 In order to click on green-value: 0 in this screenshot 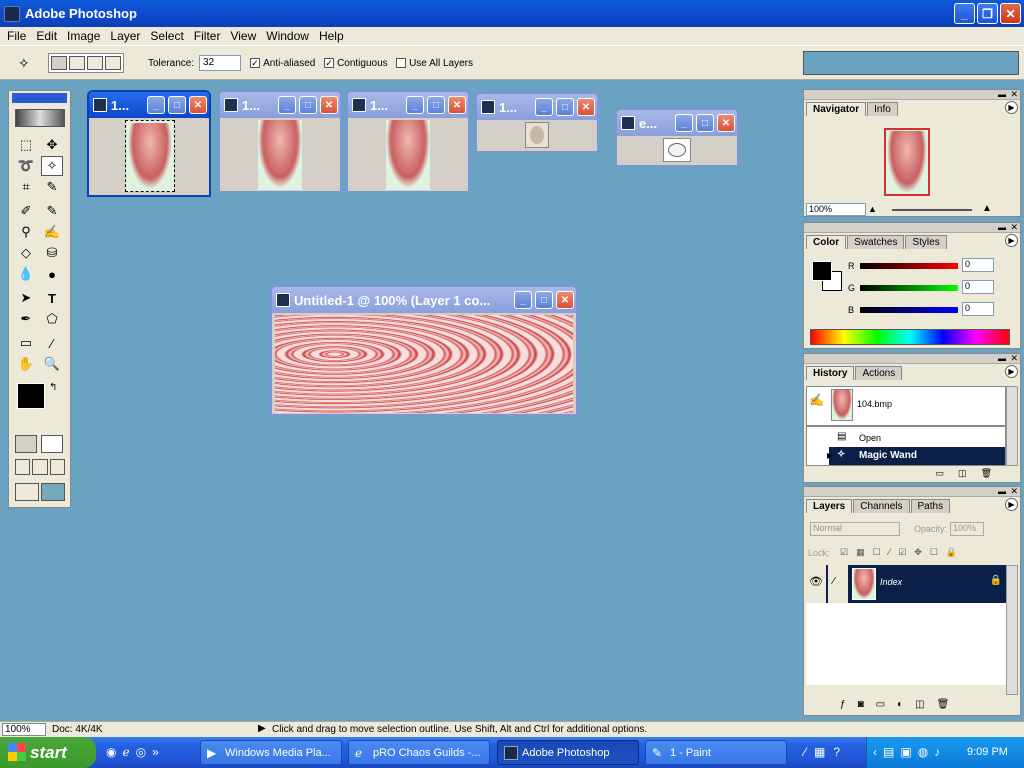, I will do `click(978, 287)`.